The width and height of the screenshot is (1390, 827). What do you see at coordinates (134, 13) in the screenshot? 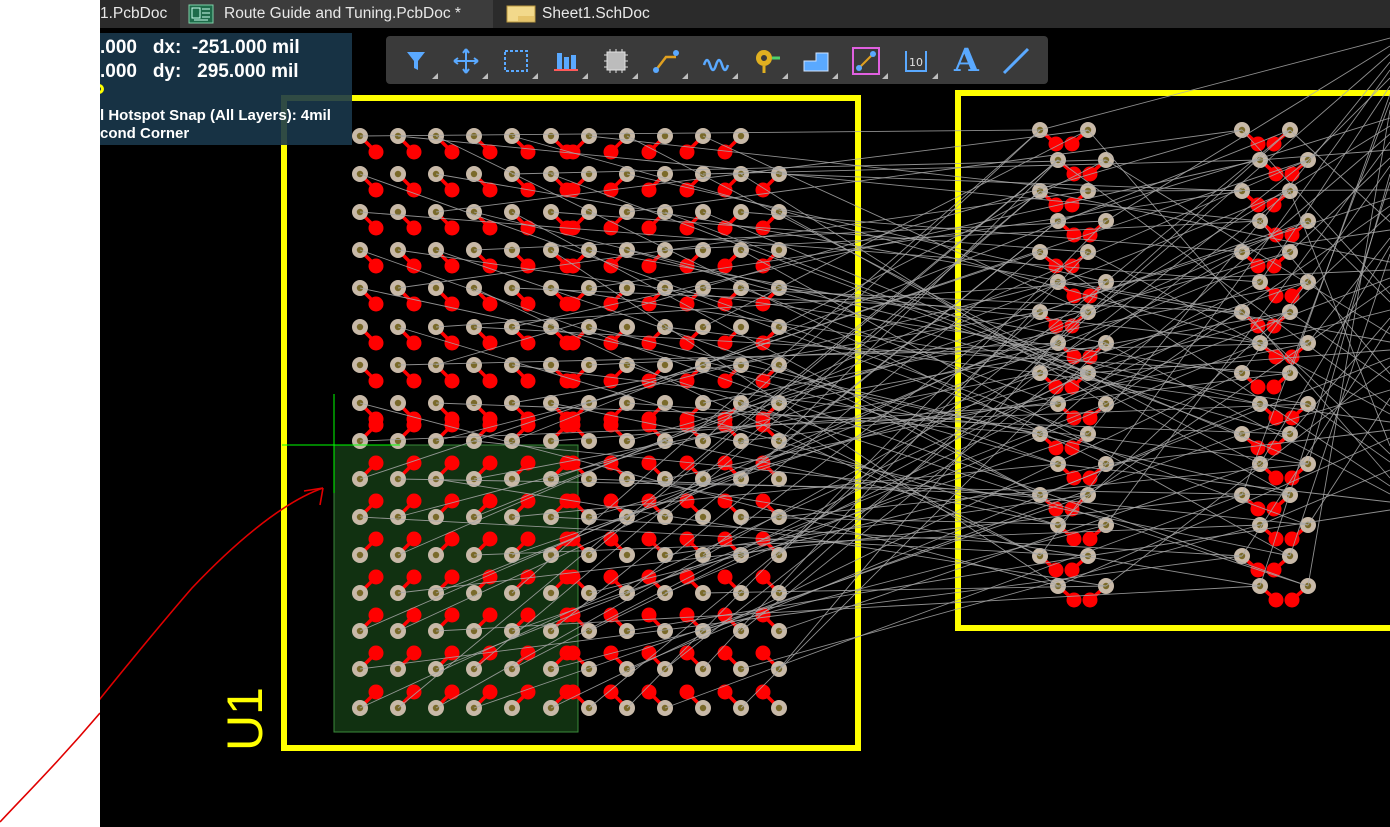
I see `tab-label: 1.PcbDoc` at bounding box center [134, 13].